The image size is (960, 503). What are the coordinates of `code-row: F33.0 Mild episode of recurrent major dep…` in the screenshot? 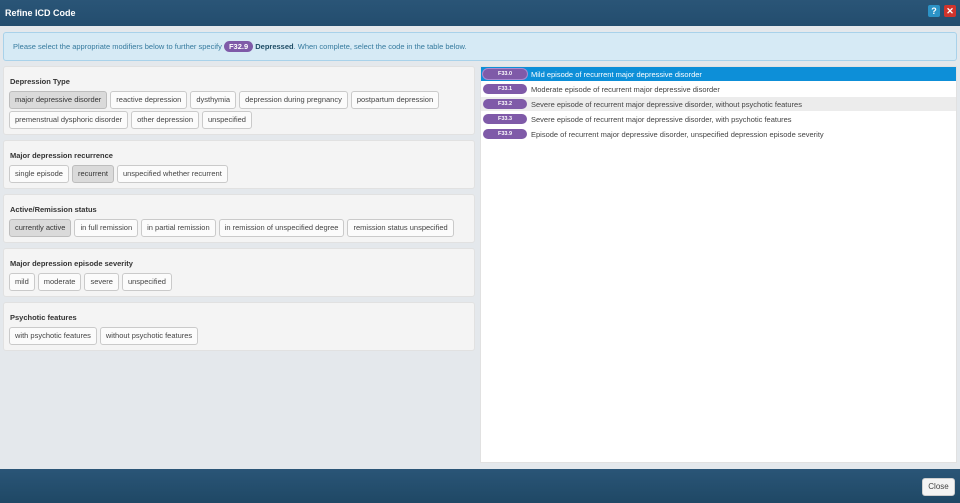 It's located at (718, 74).